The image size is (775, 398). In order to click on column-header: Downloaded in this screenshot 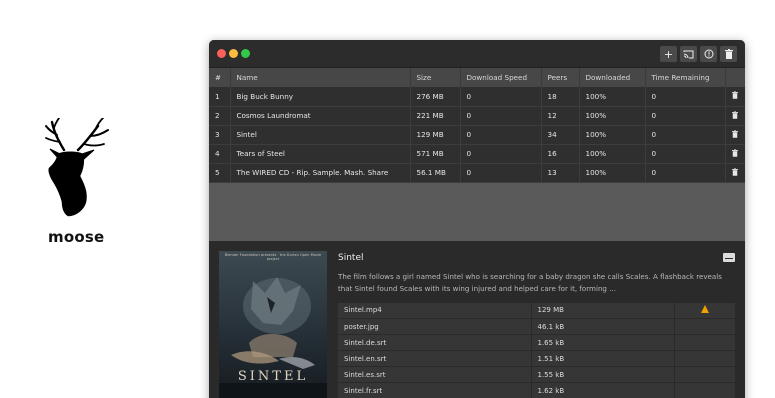, I will do `click(611, 77)`.